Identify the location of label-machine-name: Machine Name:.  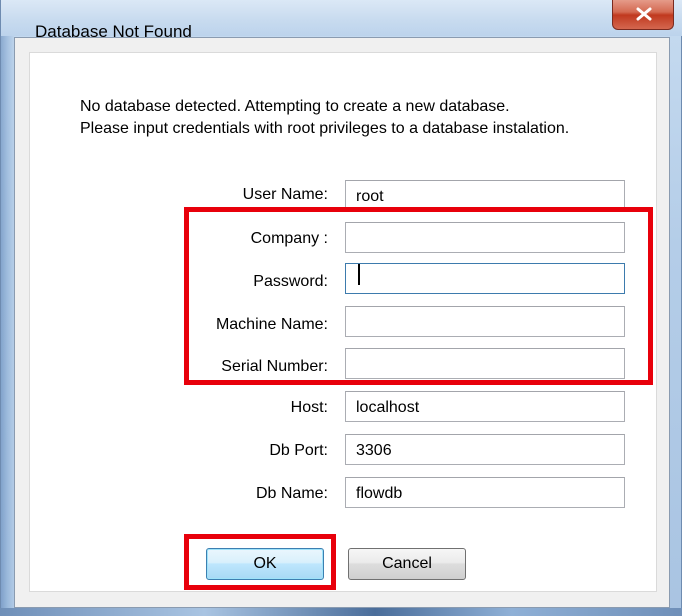
(271, 324).